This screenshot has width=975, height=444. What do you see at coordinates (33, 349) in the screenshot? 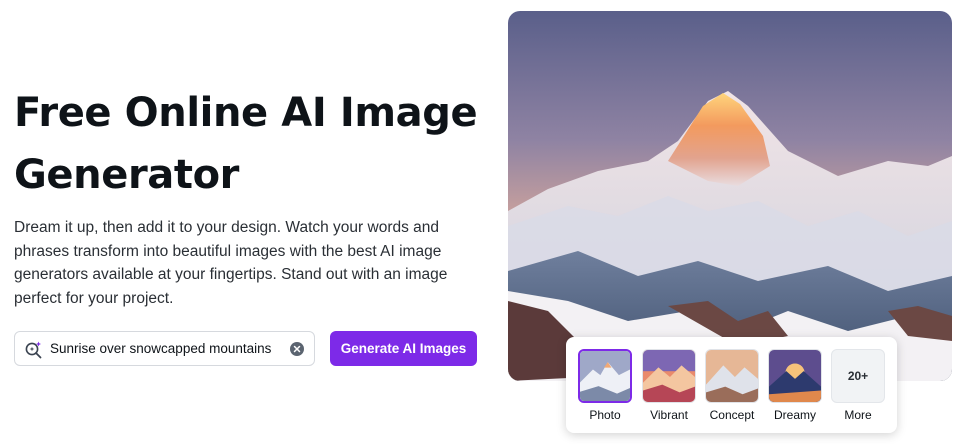
I see `magic-search-icon` at bounding box center [33, 349].